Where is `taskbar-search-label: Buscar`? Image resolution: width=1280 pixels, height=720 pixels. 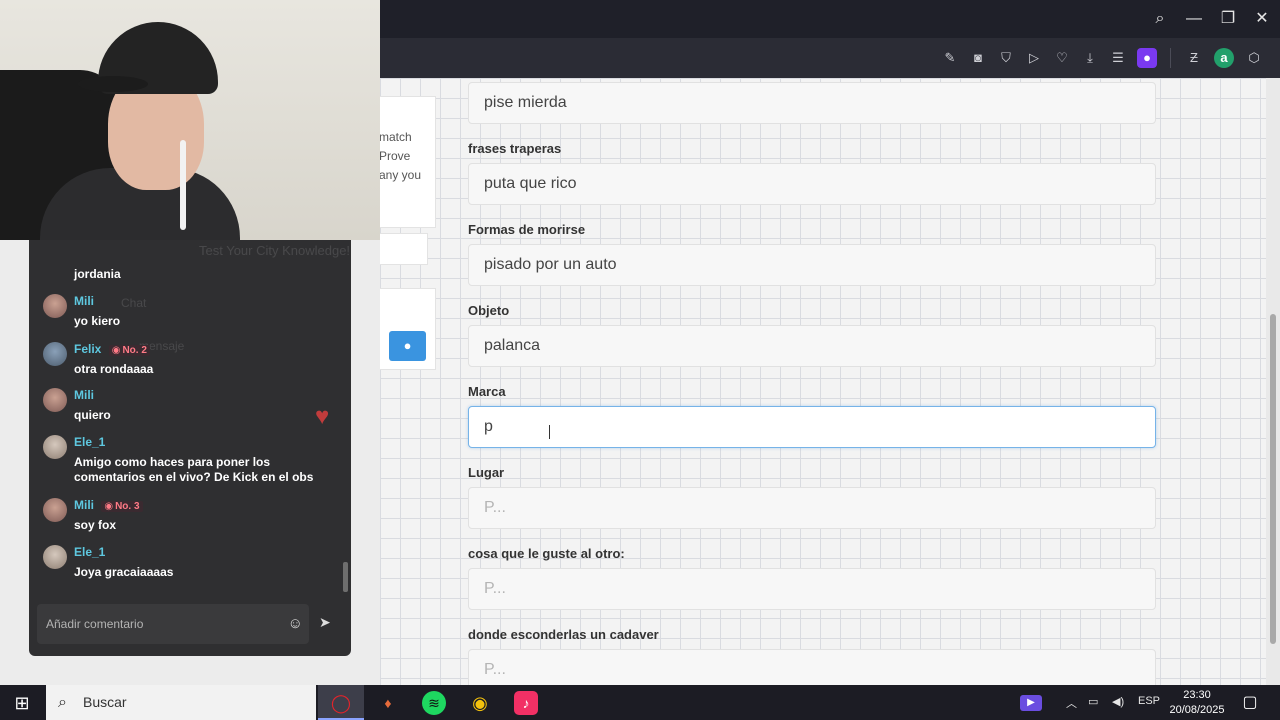
taskbar-search-label: Buscar is located at coordinates (105, 702).